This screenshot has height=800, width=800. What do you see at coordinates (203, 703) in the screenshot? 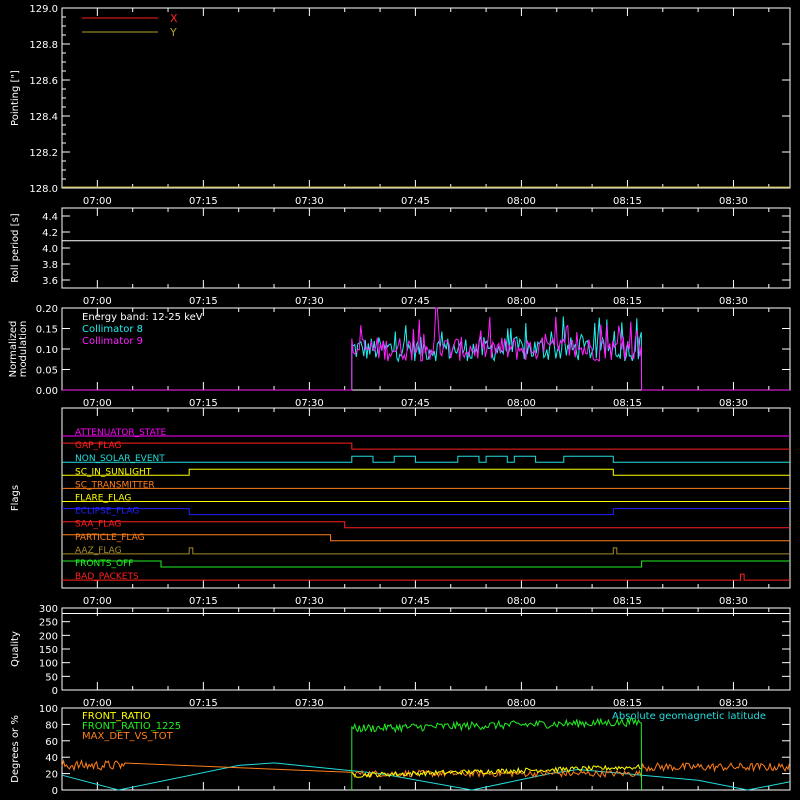
I see `quality-xtick-label: 07:15` at bounding box center [203, 703].